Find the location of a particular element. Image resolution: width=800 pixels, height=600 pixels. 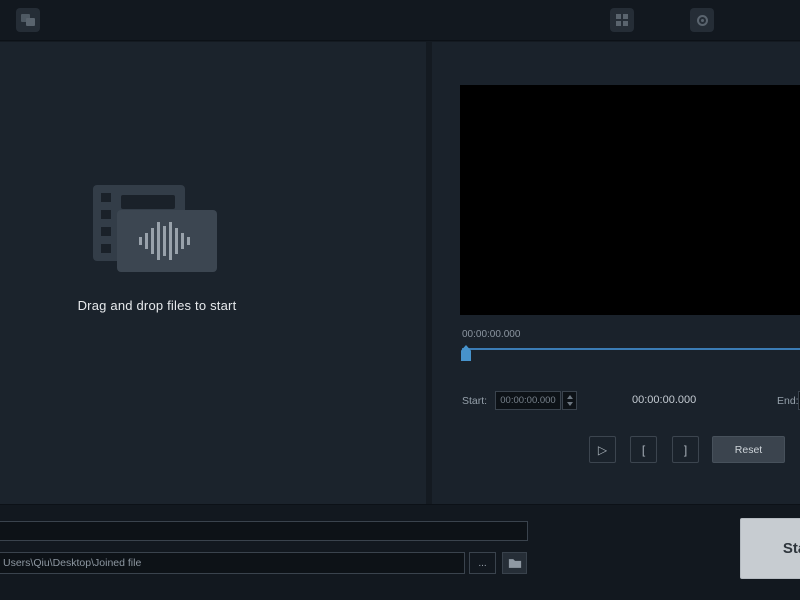

folder-icon is located at coordinates (514, 563).